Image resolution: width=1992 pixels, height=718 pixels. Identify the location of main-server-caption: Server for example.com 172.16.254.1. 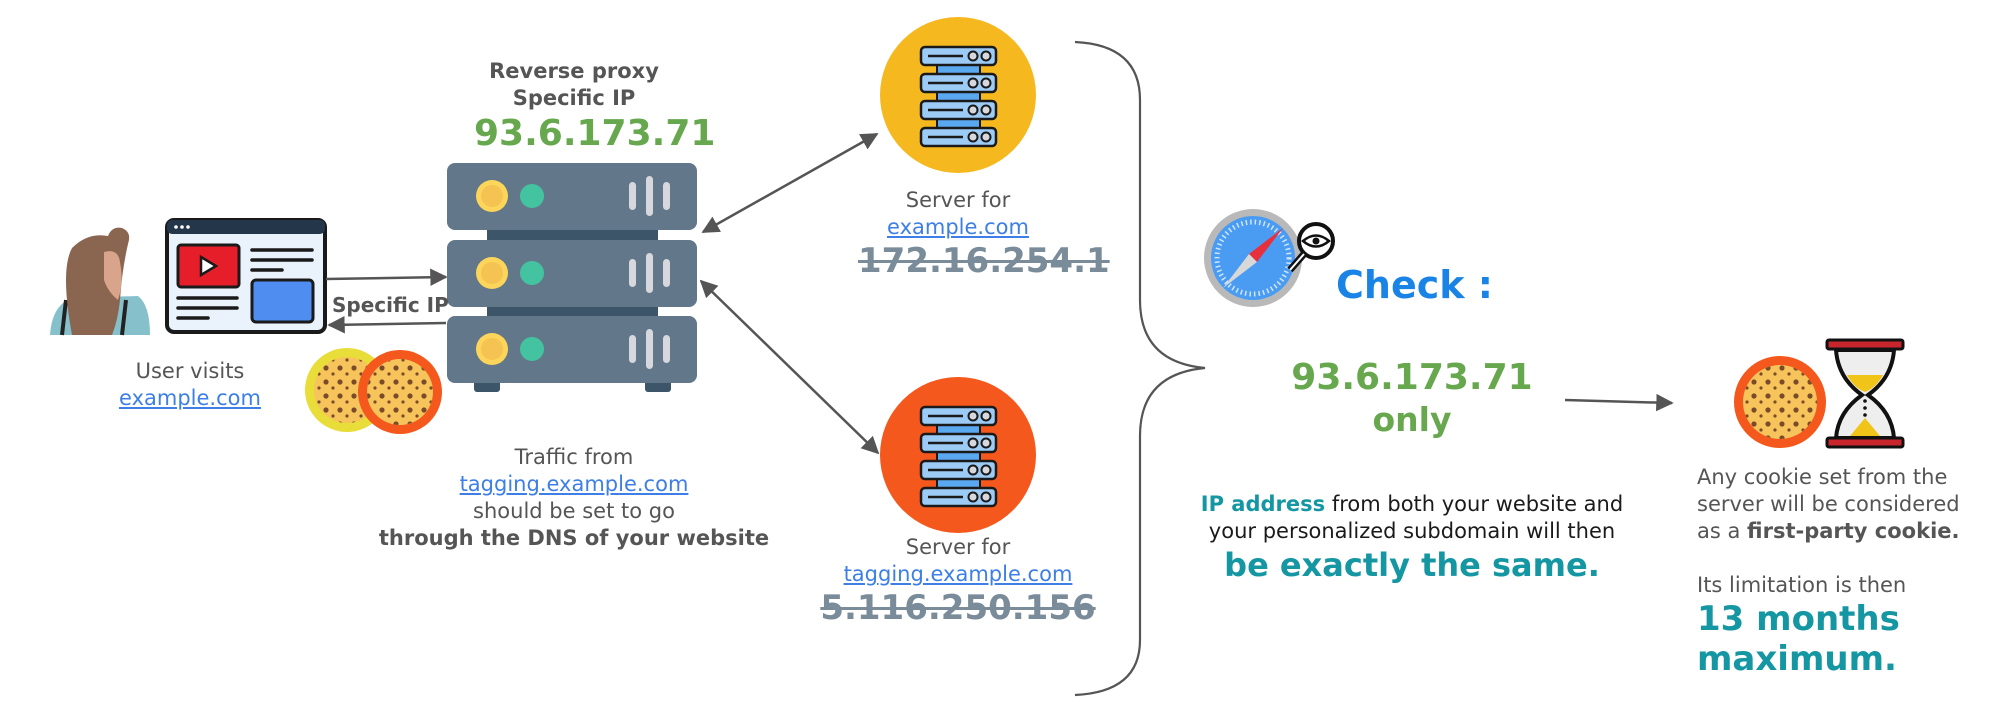
(984, 234).